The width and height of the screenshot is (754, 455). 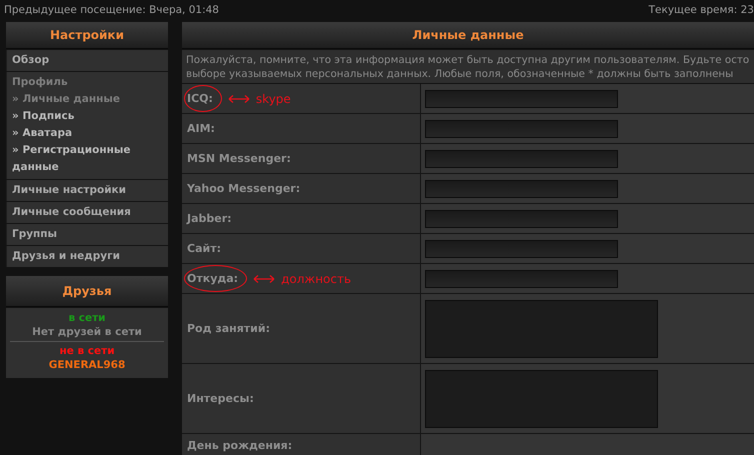 I want to click on notice-text: Пожалуйста, помните, что эта информация может быть доступна другим пользователям. Будьте осто, so click(x=468, y=60).